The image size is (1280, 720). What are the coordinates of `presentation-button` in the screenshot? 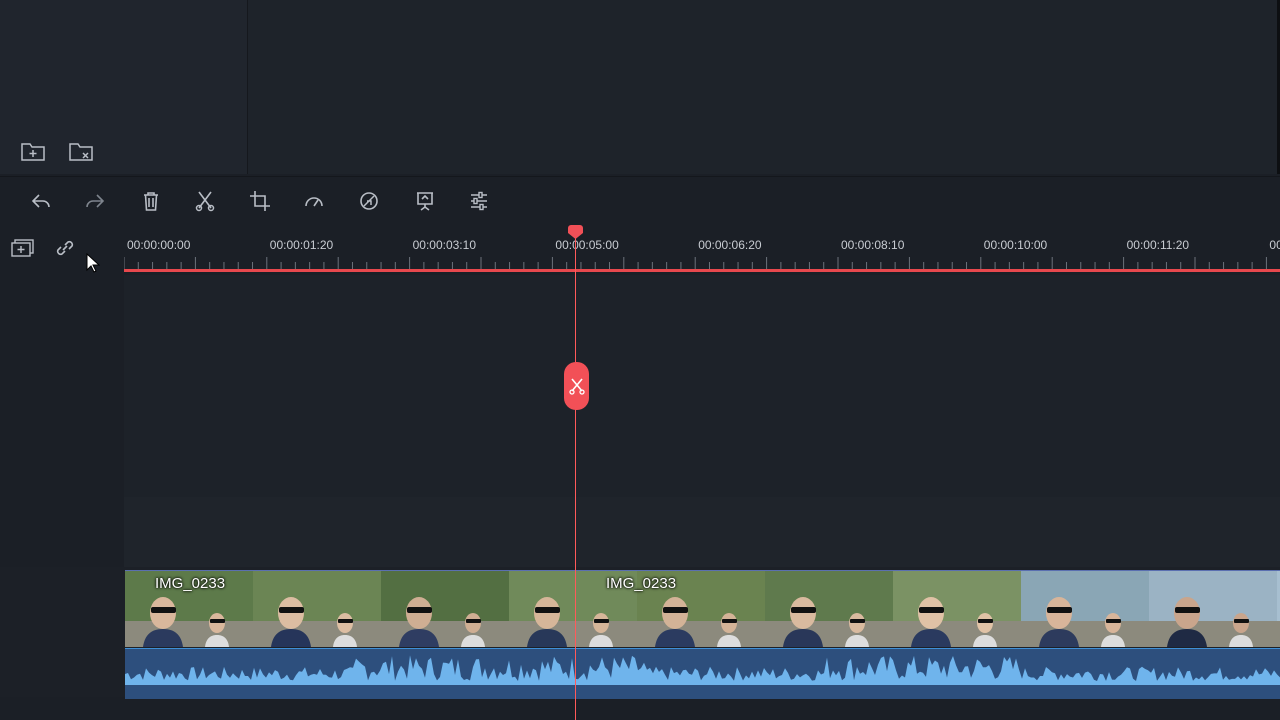 It's located at (425, 201).